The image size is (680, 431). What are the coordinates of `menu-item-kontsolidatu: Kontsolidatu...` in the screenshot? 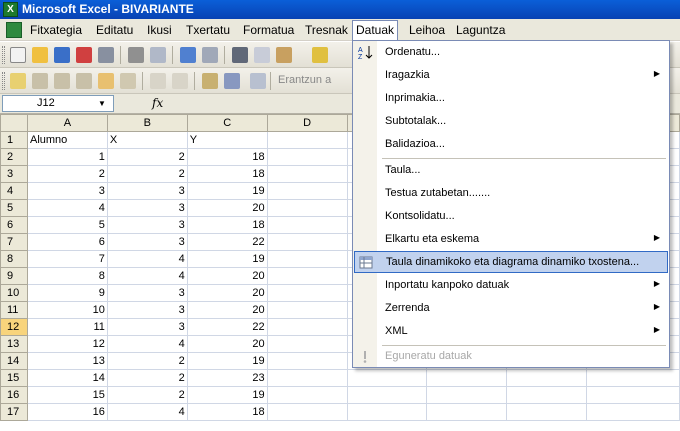 It's located at (511, 217).